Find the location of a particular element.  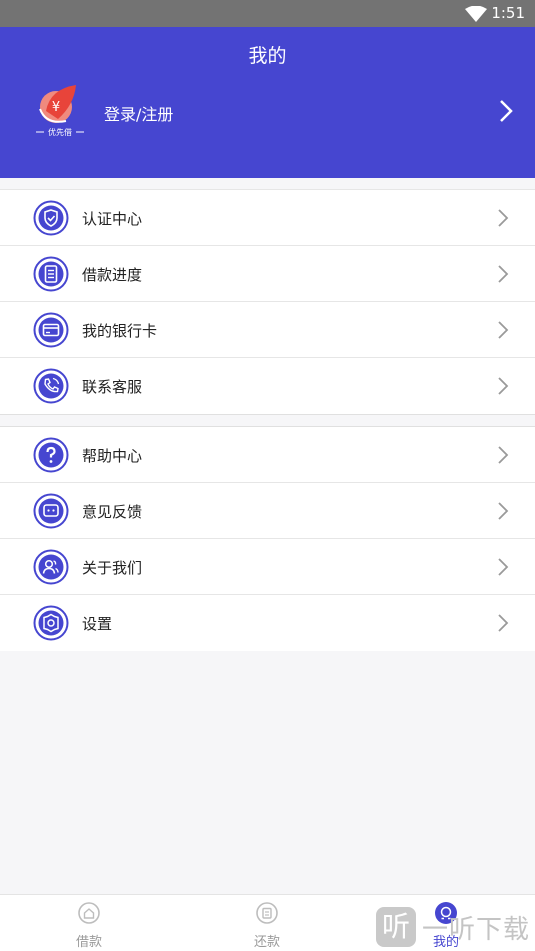

feedback-icon is located at coordinates (51, 511).